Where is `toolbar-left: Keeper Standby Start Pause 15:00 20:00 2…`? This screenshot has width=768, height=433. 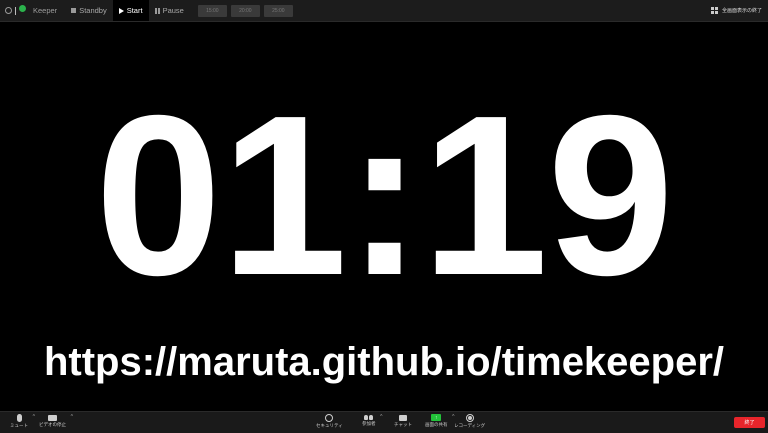 toolbar-left: Keeper Standby Start Pause 15:00 20:00 2… is located at coordinates (146, 10).